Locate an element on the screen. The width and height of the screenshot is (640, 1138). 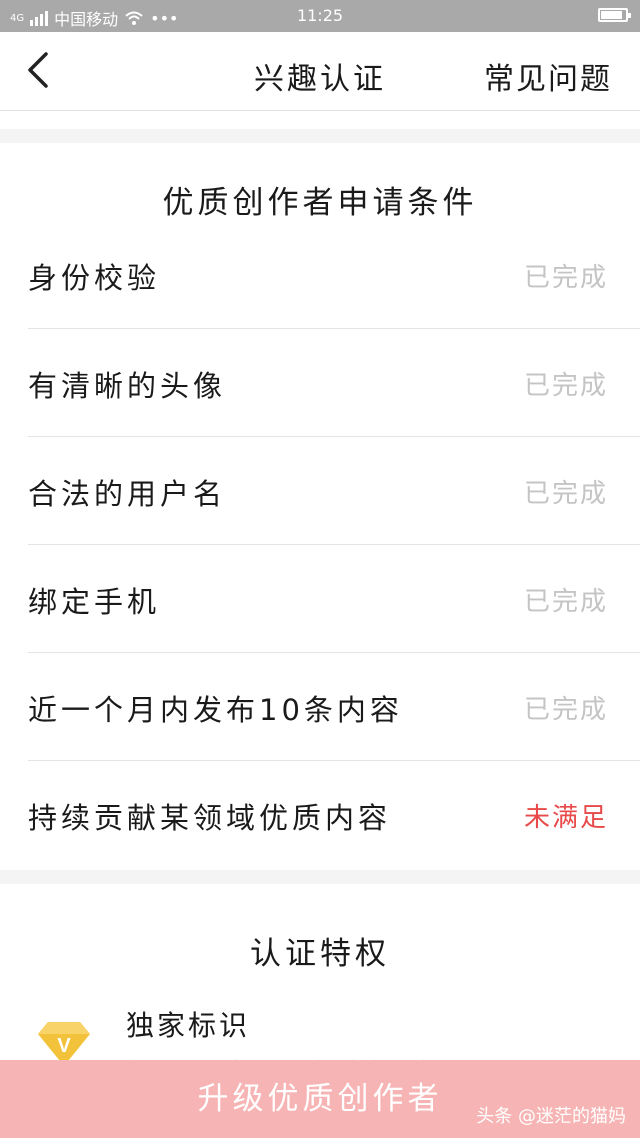
watermark: 头条 @迷茫的猫妈 is located at coordinates (551, 1116).